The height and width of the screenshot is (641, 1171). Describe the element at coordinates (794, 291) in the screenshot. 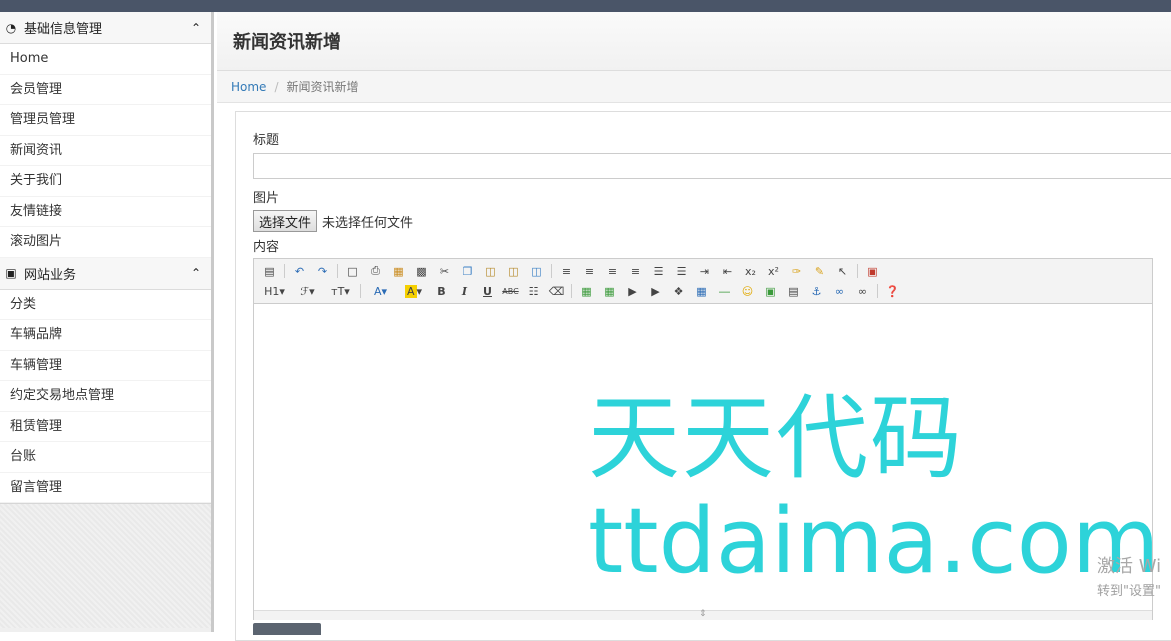

I see `pagebreak-icon: ▤` at that location.